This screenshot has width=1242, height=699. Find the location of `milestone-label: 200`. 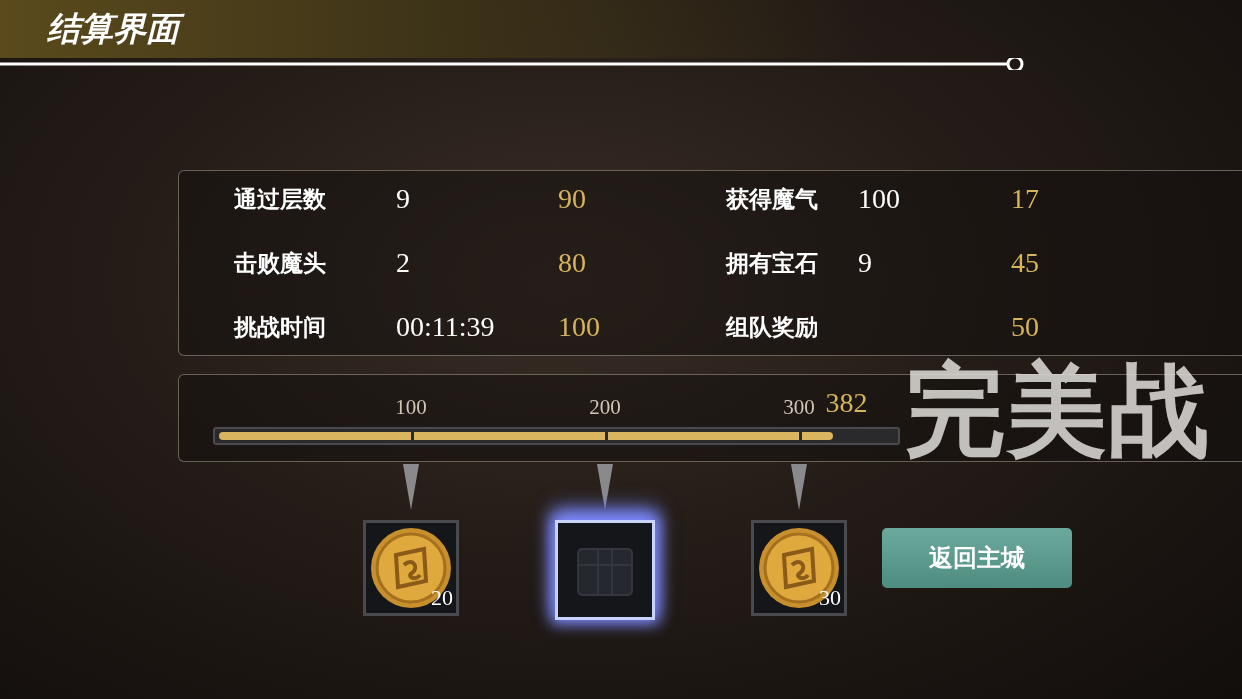

milestone-label: 200 is located at coordinates (605, 407).